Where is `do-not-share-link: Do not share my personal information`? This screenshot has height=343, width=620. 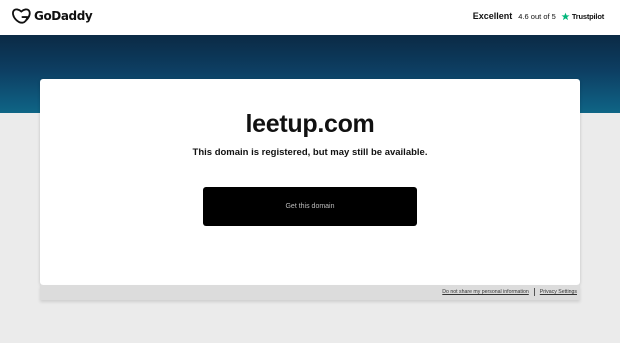
do-not-share-link: Do not share my personal information is located at coordinates (485, 292).